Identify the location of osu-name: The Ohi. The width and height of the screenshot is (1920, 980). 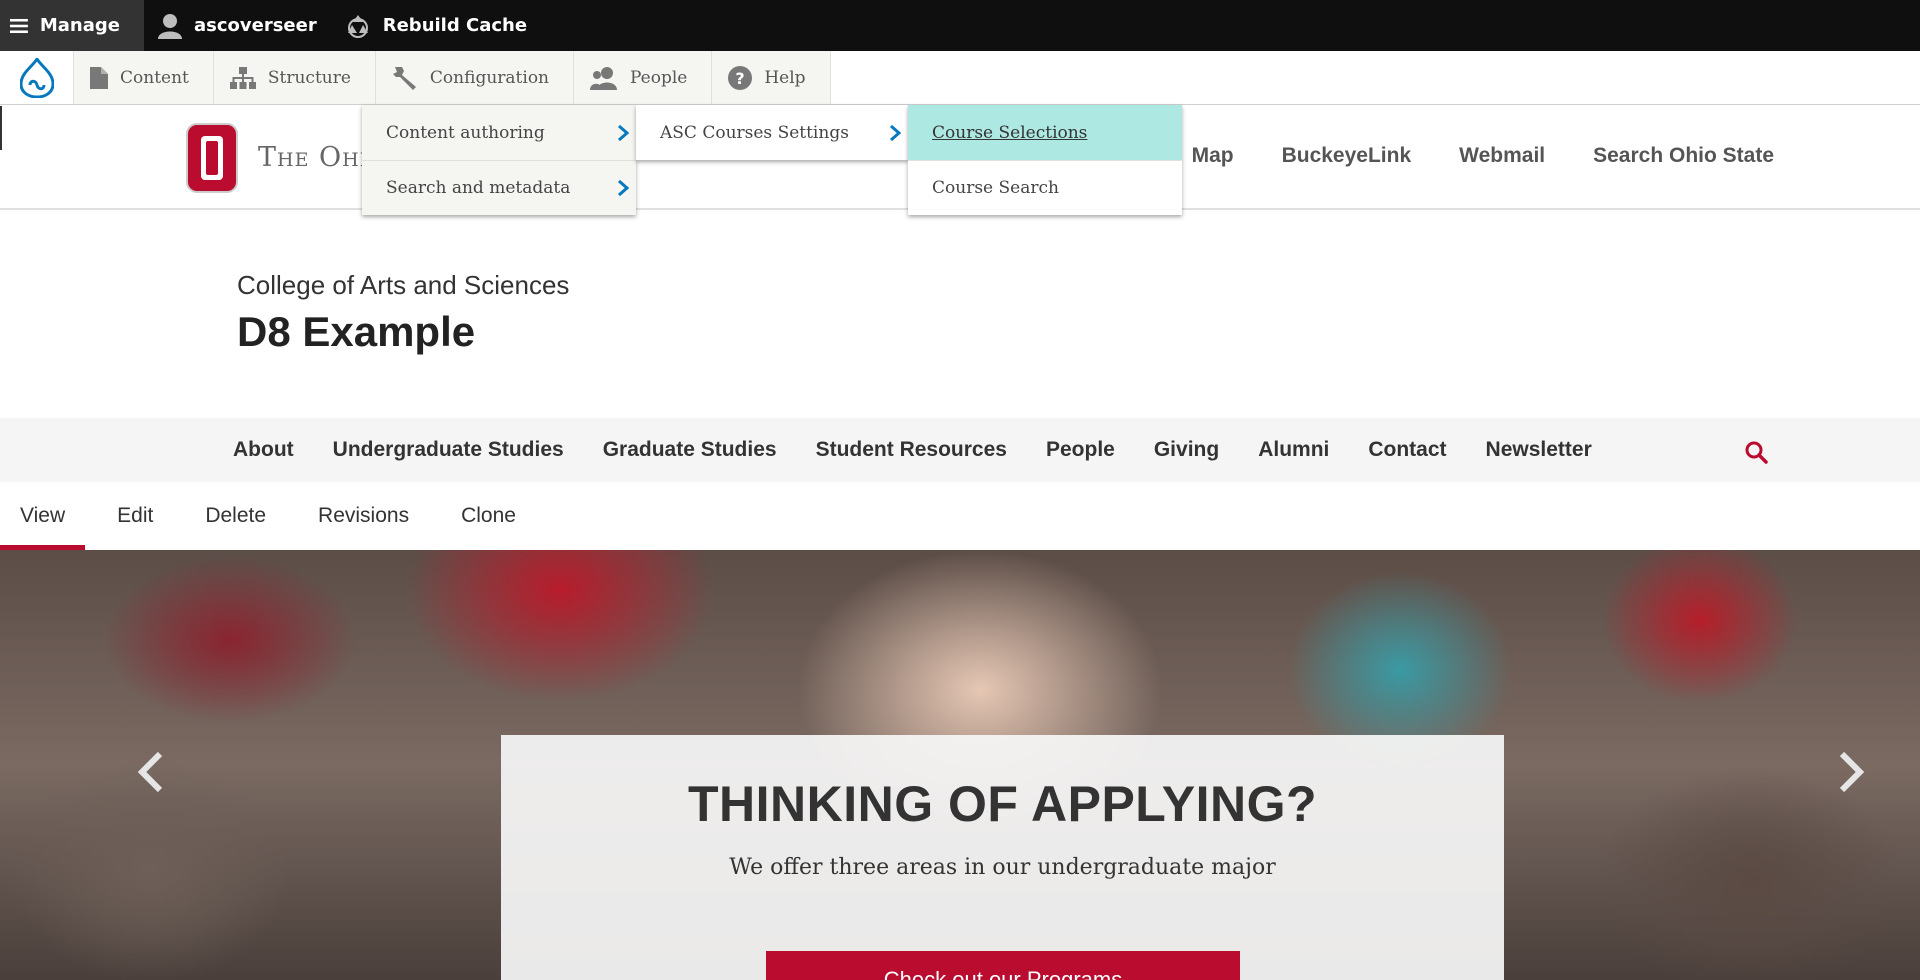
(313, 157).